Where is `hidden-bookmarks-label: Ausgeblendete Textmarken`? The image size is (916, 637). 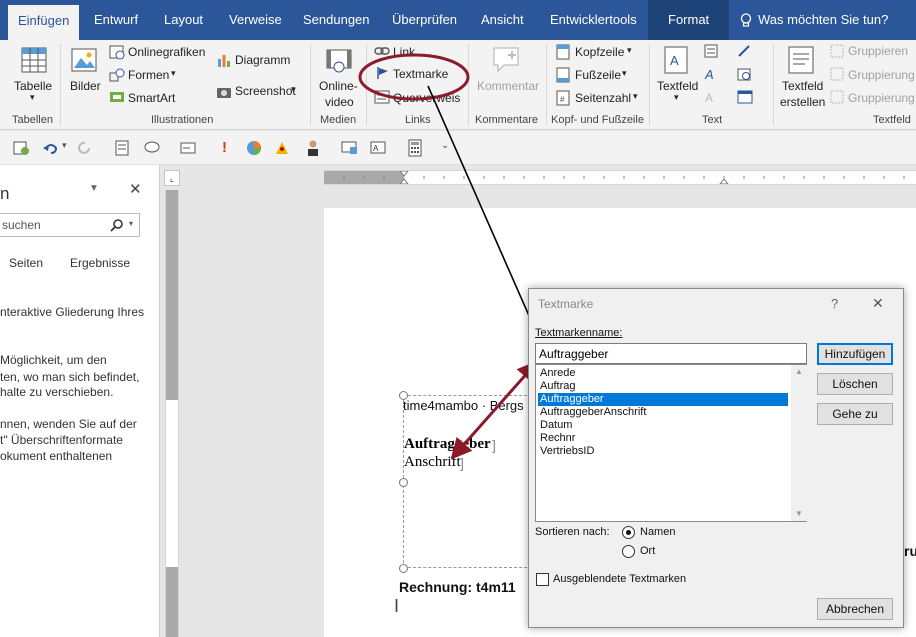 hidden-bookmarks-label: Ausgeblendete Textmarken is located at coordinates (619, 579).